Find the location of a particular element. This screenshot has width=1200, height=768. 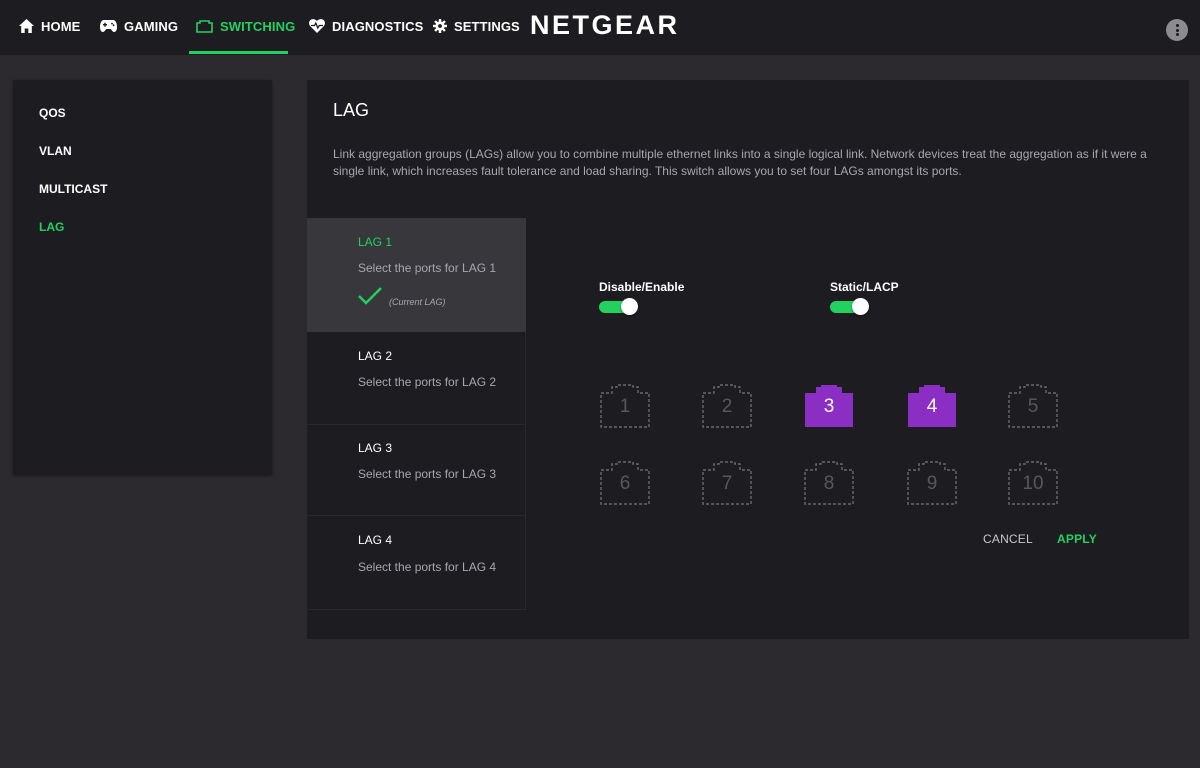

nav-switching-label: SWITCHING is located at coordinates (258, 26).